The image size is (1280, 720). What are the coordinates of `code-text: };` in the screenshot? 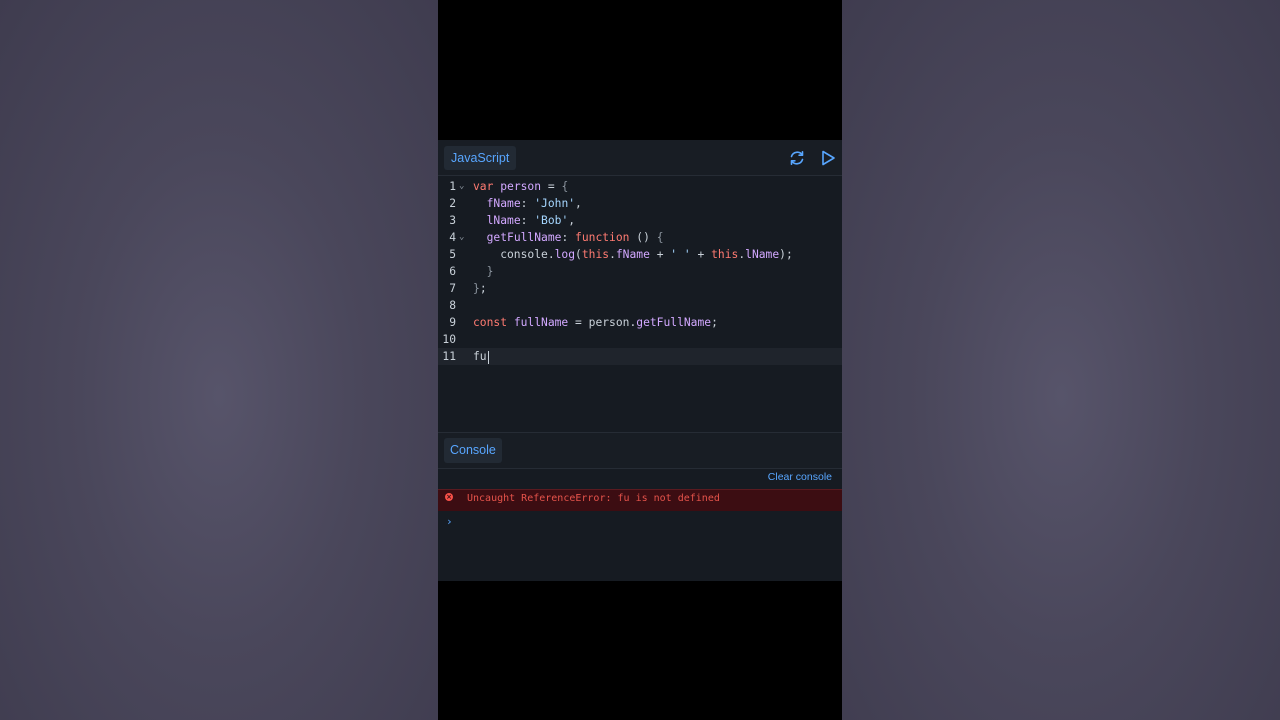 It's located at (480, 288).